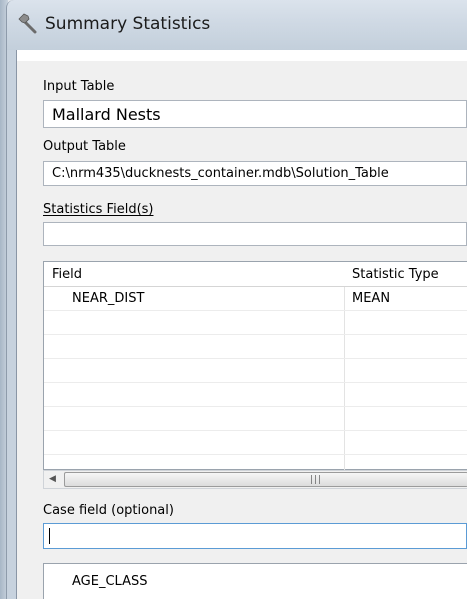 The width and height of the screenshot is (467, 599). What do you see at coordinates (52, 479) in the screenshot?
I see `scroll-left-icon: ◀` at bounding box center [52, 479].